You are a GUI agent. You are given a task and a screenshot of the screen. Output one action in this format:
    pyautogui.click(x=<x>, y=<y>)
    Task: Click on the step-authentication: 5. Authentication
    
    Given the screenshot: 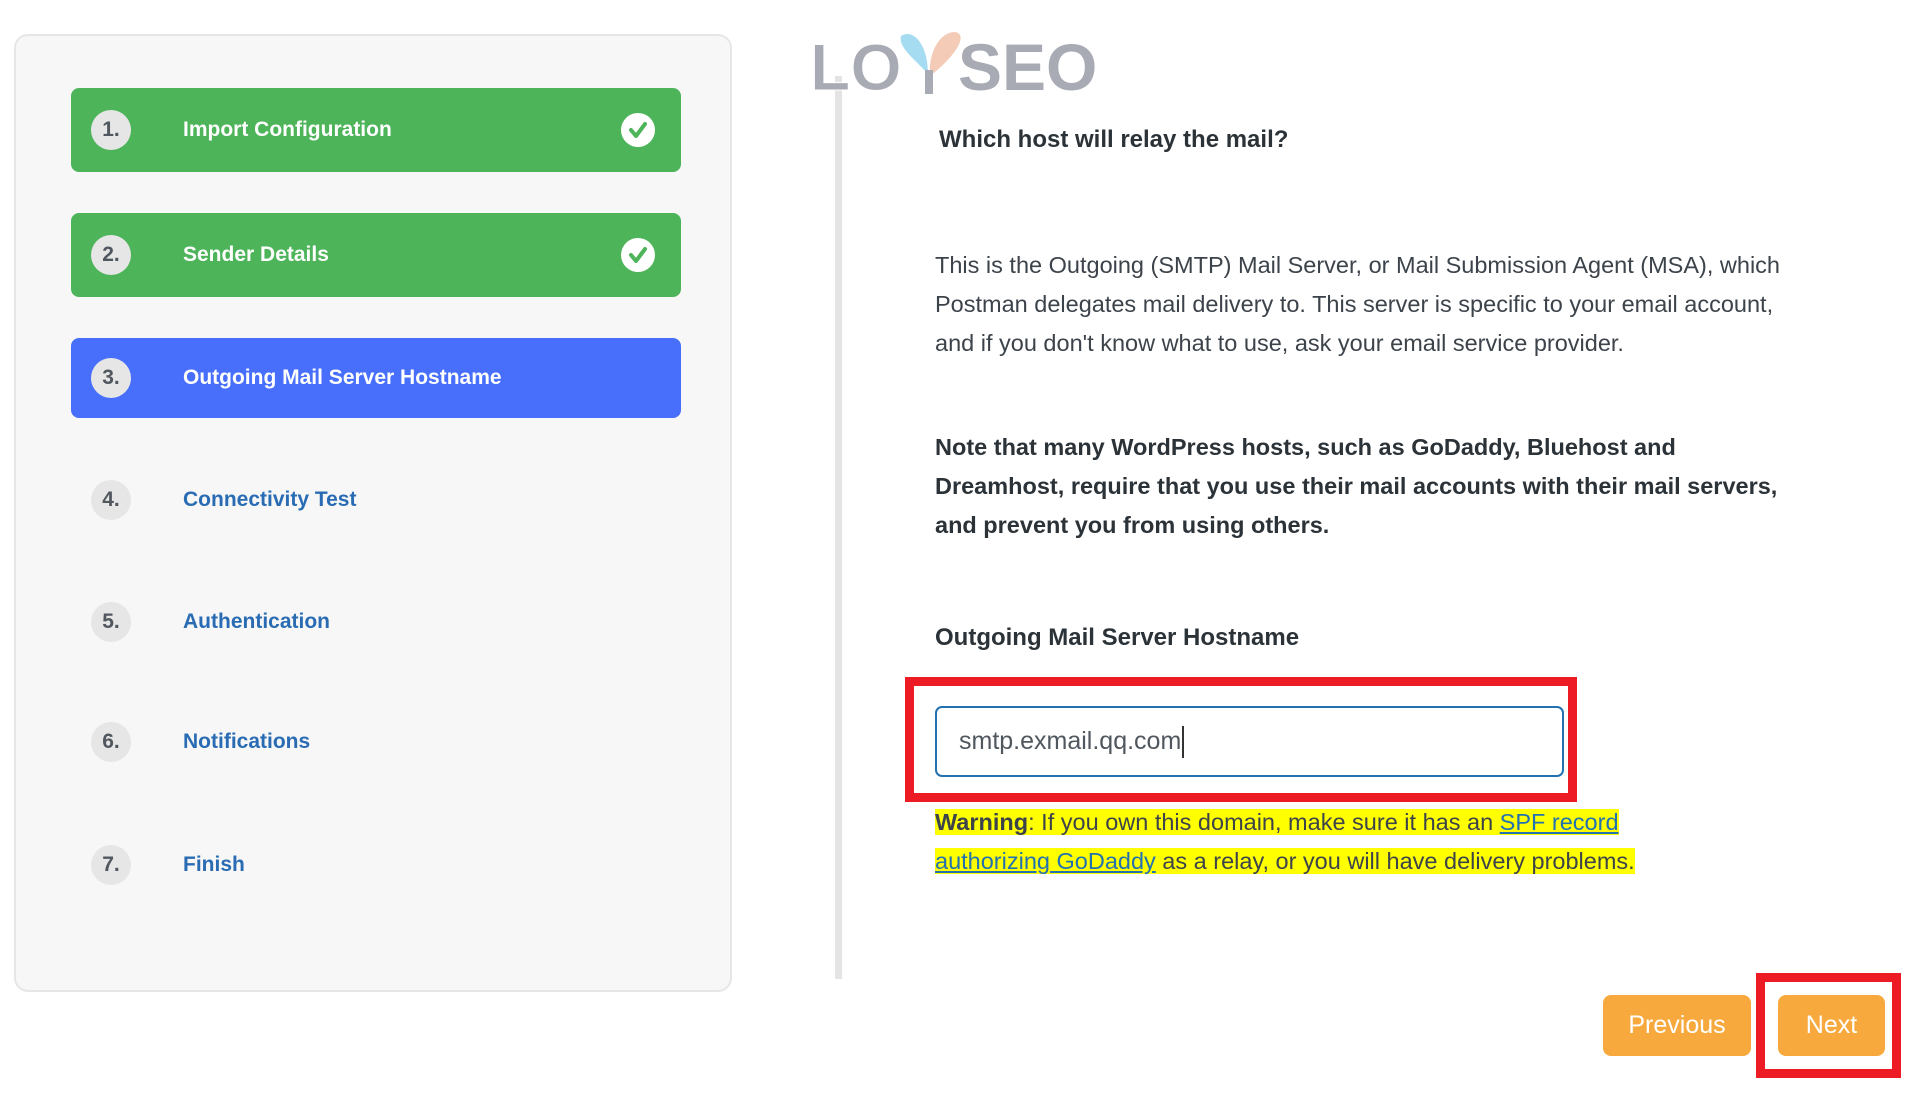 What is the action you would take?
    pyautogui.click(x=376, y=622)
    